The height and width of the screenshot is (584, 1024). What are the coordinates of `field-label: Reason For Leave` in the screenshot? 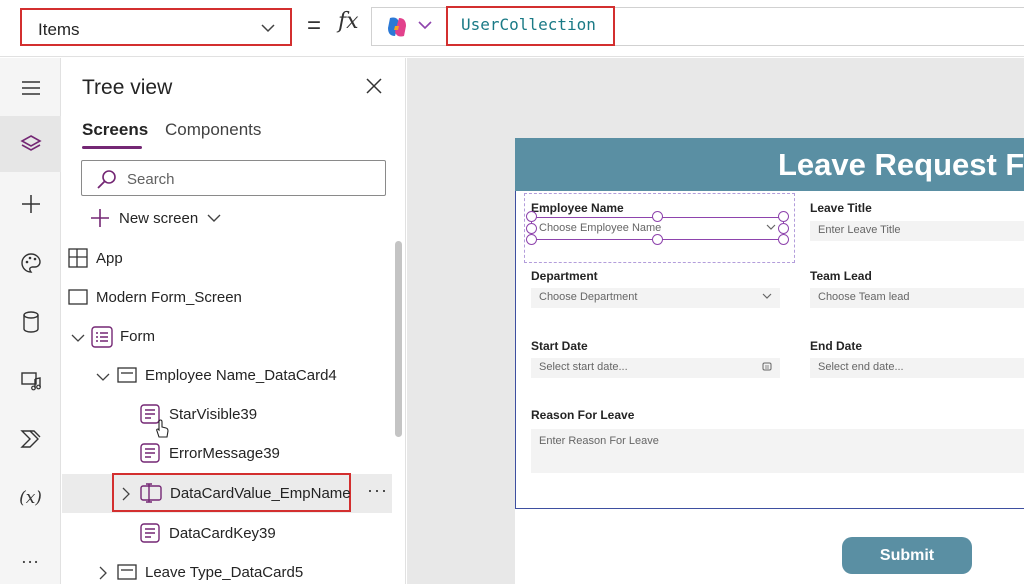 It's located at (583, 415).